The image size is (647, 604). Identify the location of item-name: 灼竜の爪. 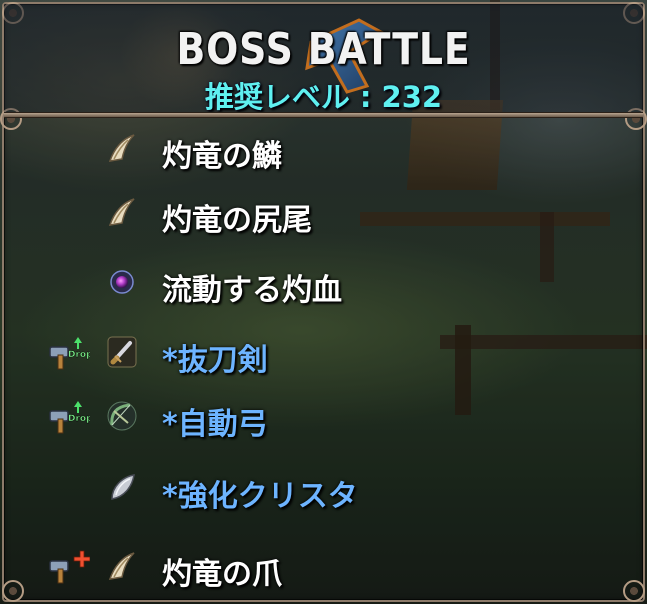
(222, 574).